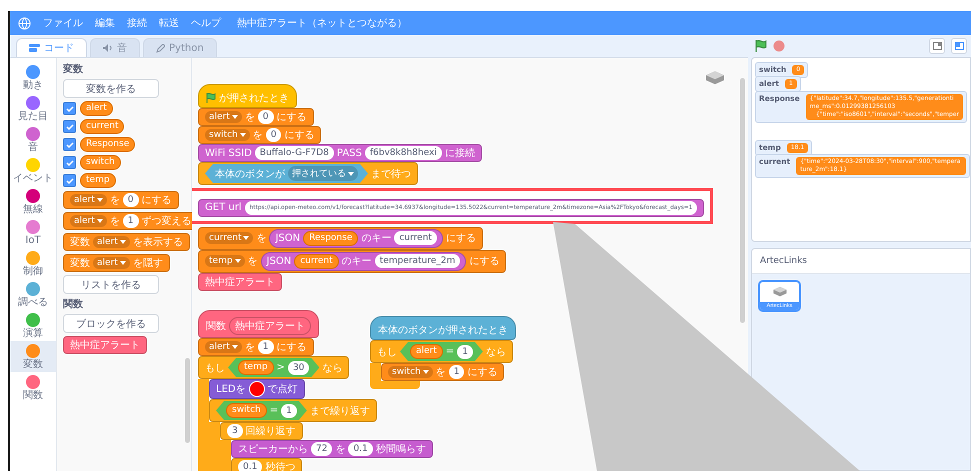 The width and height of the screenshot is (971, 471). Describe the element at coordinates (417, 261) in the screenshot. I see `value-input: temperature_2m` at that location.